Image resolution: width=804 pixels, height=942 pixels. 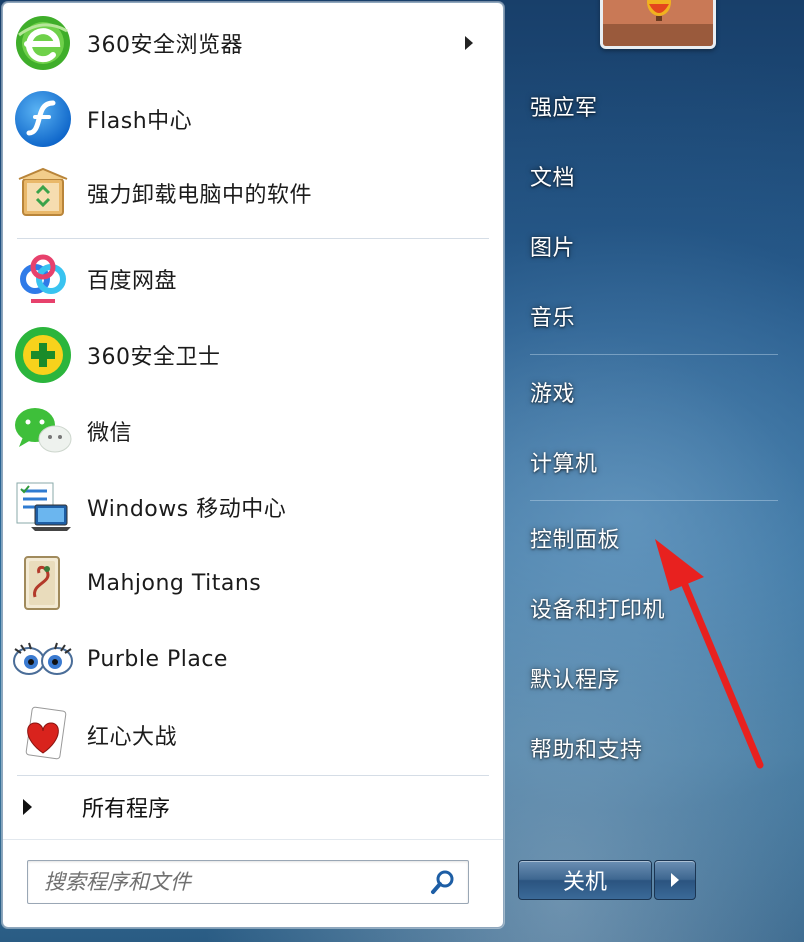 I want to click on all-programs-label: 所有程序, so click(x=126, y=809).